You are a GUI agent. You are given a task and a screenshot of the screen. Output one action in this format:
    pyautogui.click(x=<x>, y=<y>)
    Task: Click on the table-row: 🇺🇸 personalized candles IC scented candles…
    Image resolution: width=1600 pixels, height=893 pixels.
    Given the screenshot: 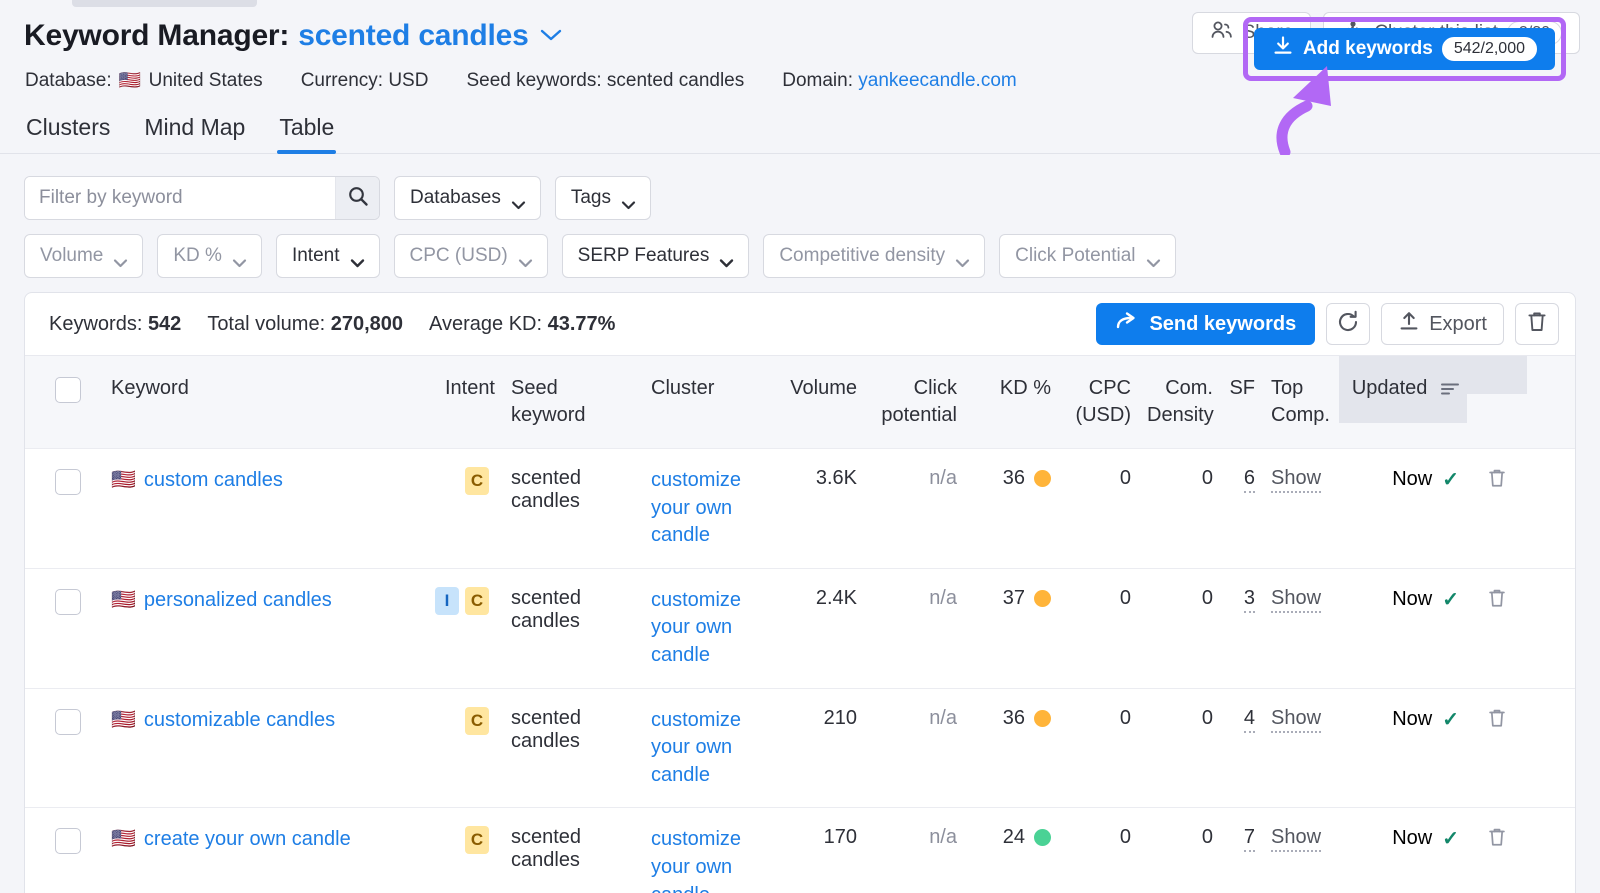 What is the action you would take?
    pyautogui.click(x=800, y=627)
    